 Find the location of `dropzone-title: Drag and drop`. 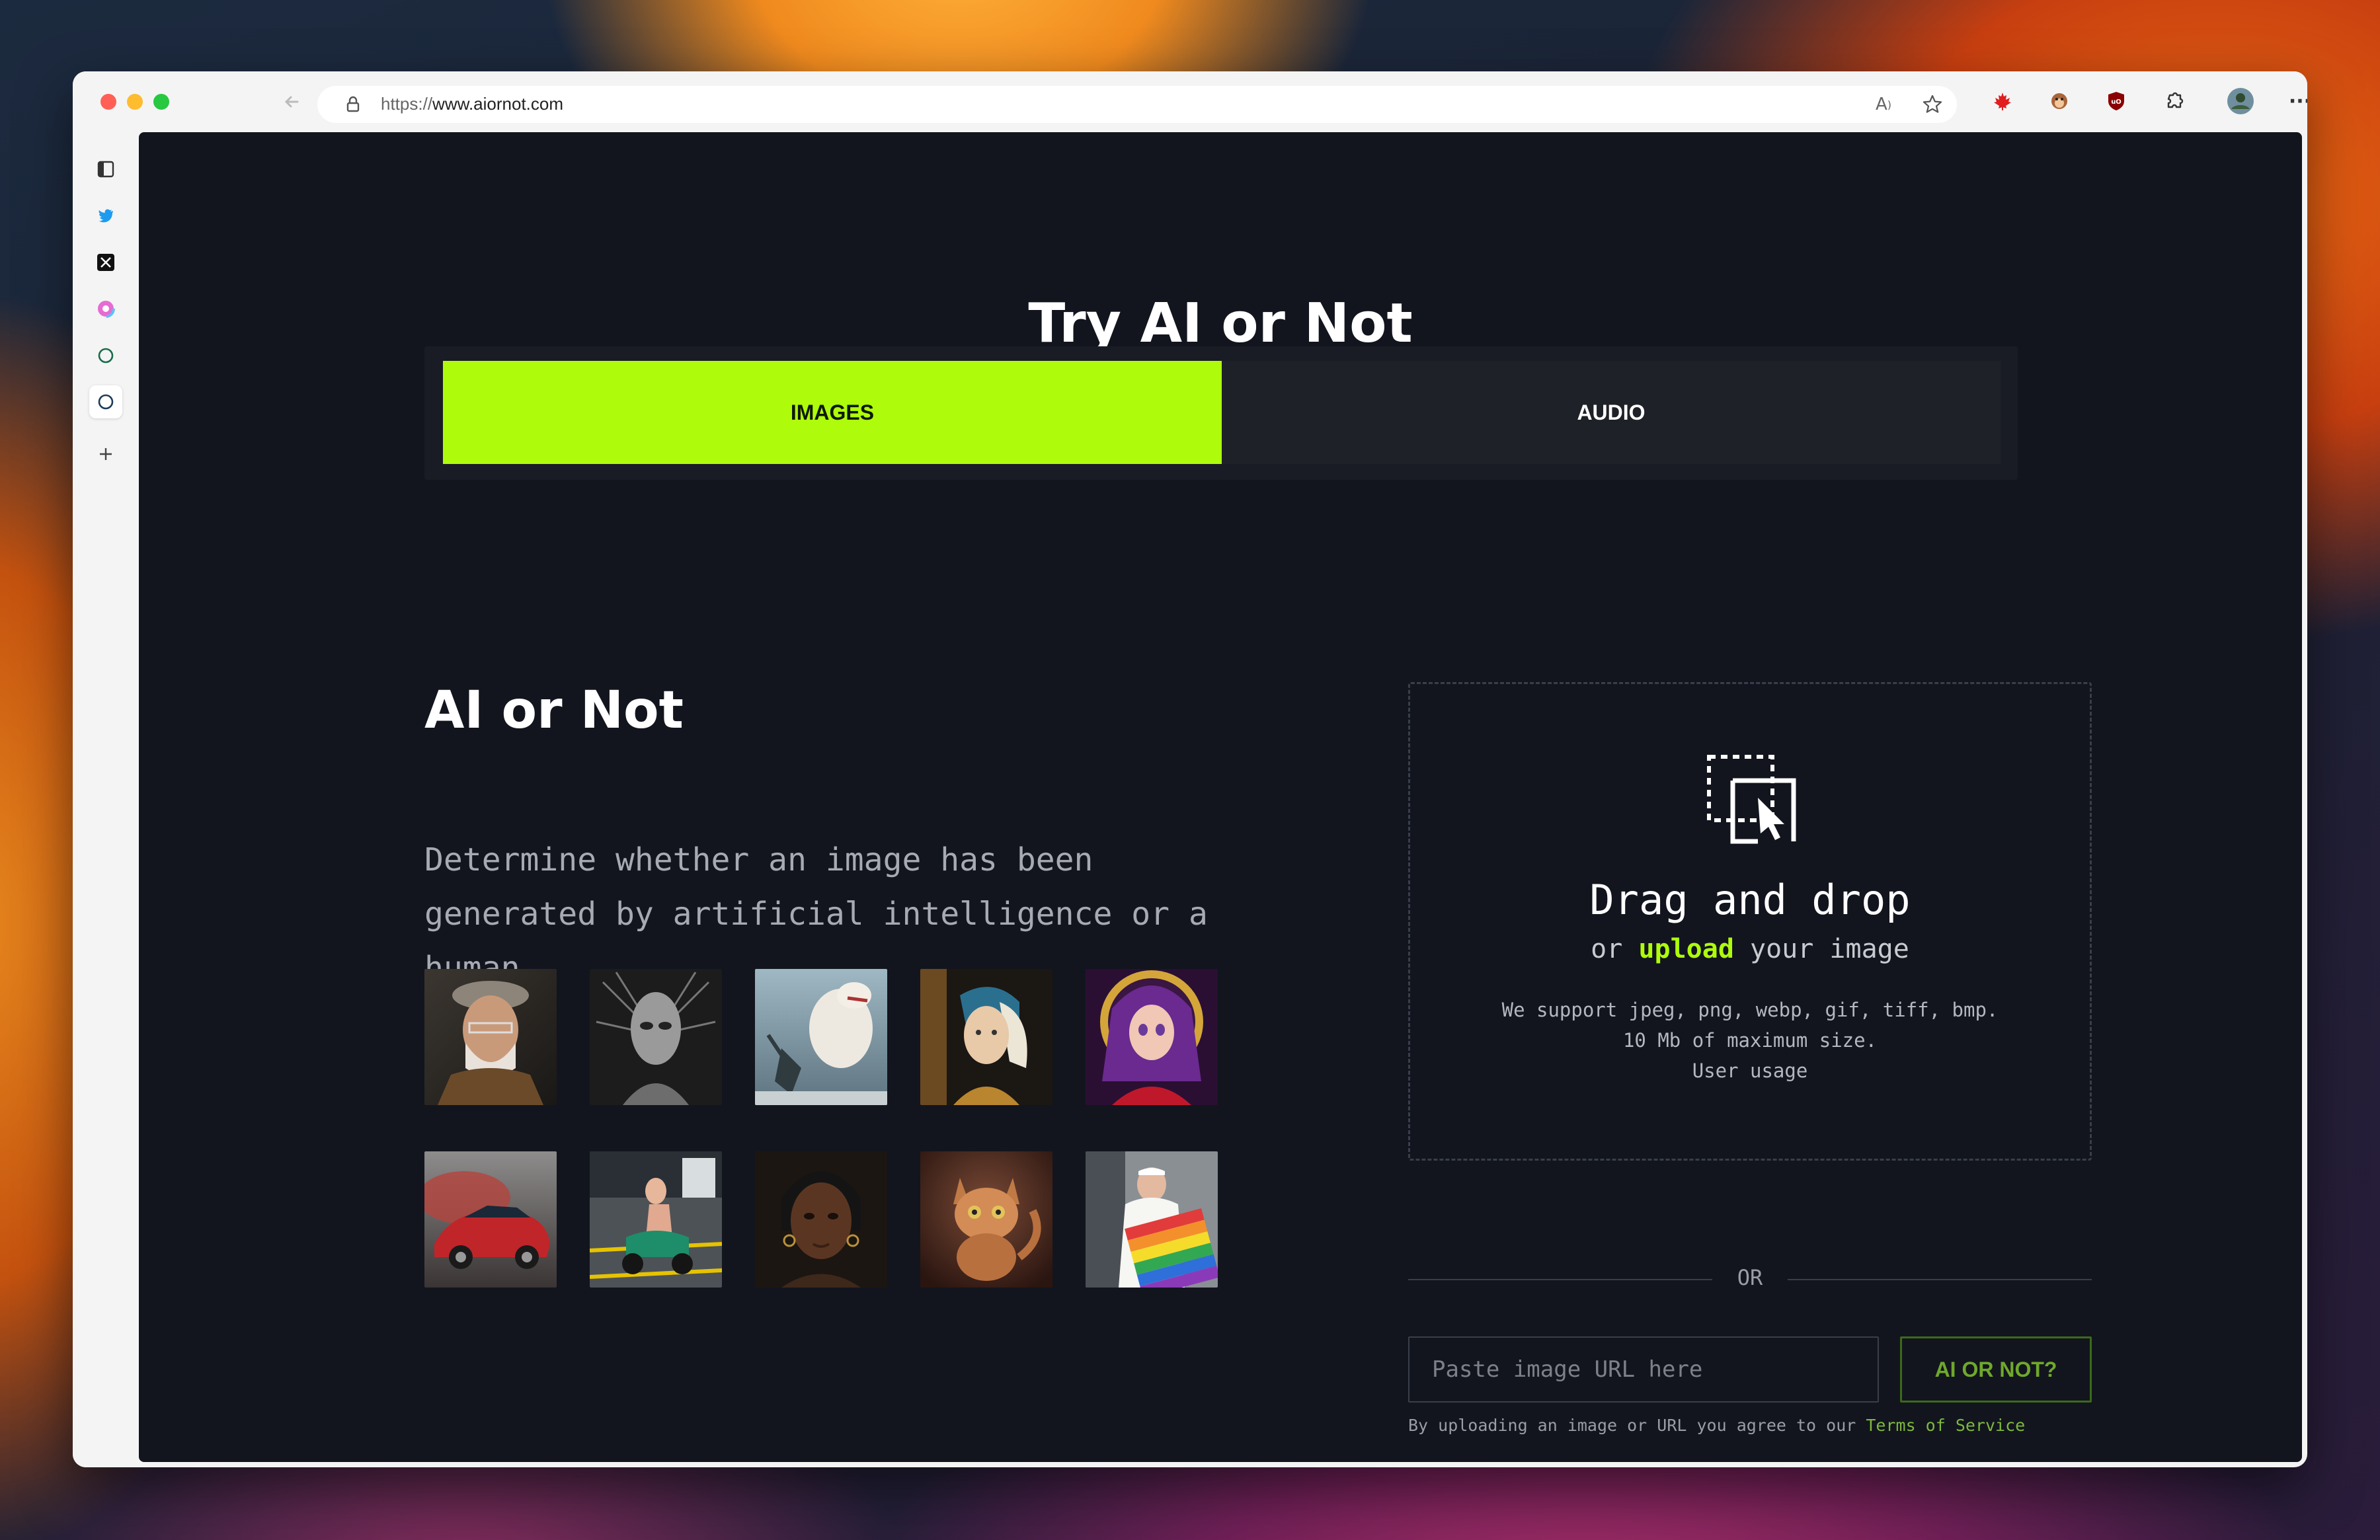

dropzone-title: Drag and drop is located at coordinates (1750, 900).